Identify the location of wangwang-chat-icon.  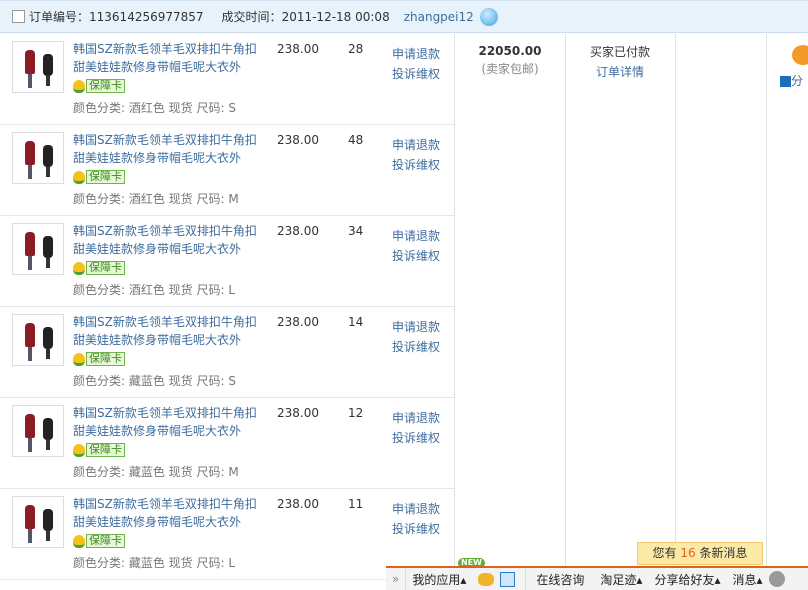
(488, 16).